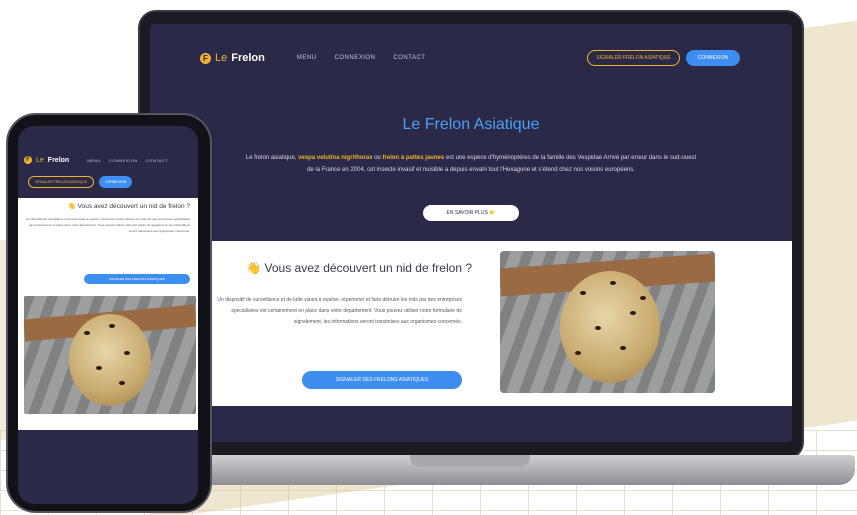 Image resolution: width=857 pixels, height=515 pixels. I want to click on hero-title: Le Frelon Asiatique, so click(471, 124).